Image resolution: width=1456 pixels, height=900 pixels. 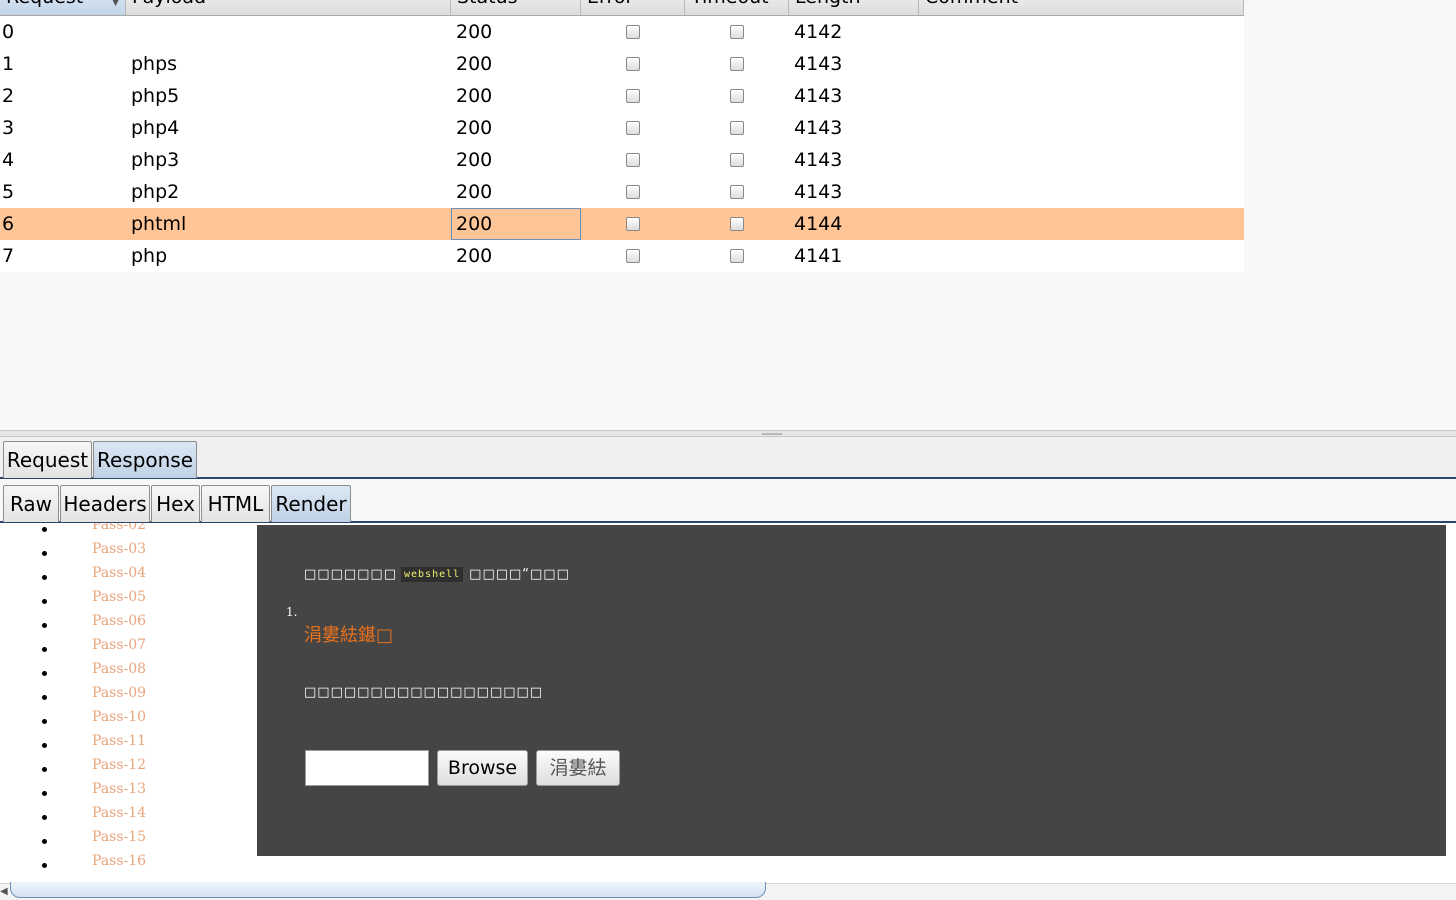 I want to click on list-item: Pass-14, so click(x=128, y=818).